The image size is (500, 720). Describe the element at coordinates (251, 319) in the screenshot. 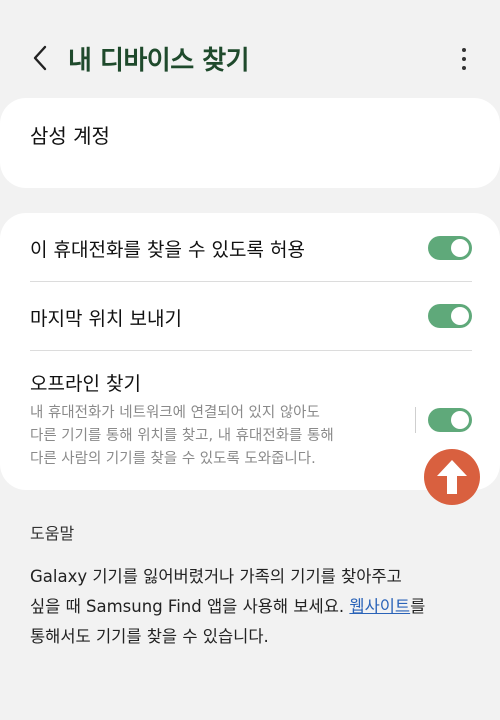

I see `last-location-row: 마지막 위치 보내기` at that location.